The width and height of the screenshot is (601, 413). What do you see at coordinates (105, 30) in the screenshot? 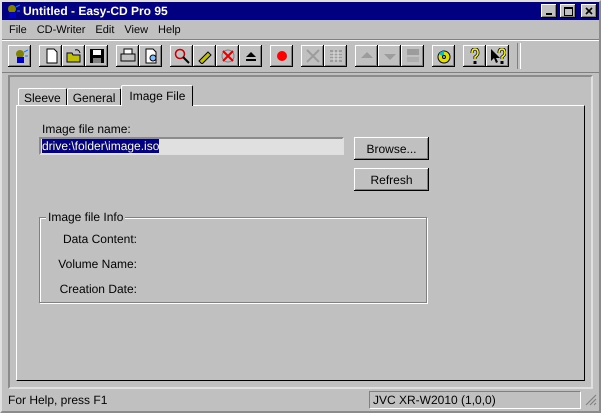
I see `menu-item: Edit` at bounding box center [105, 30].